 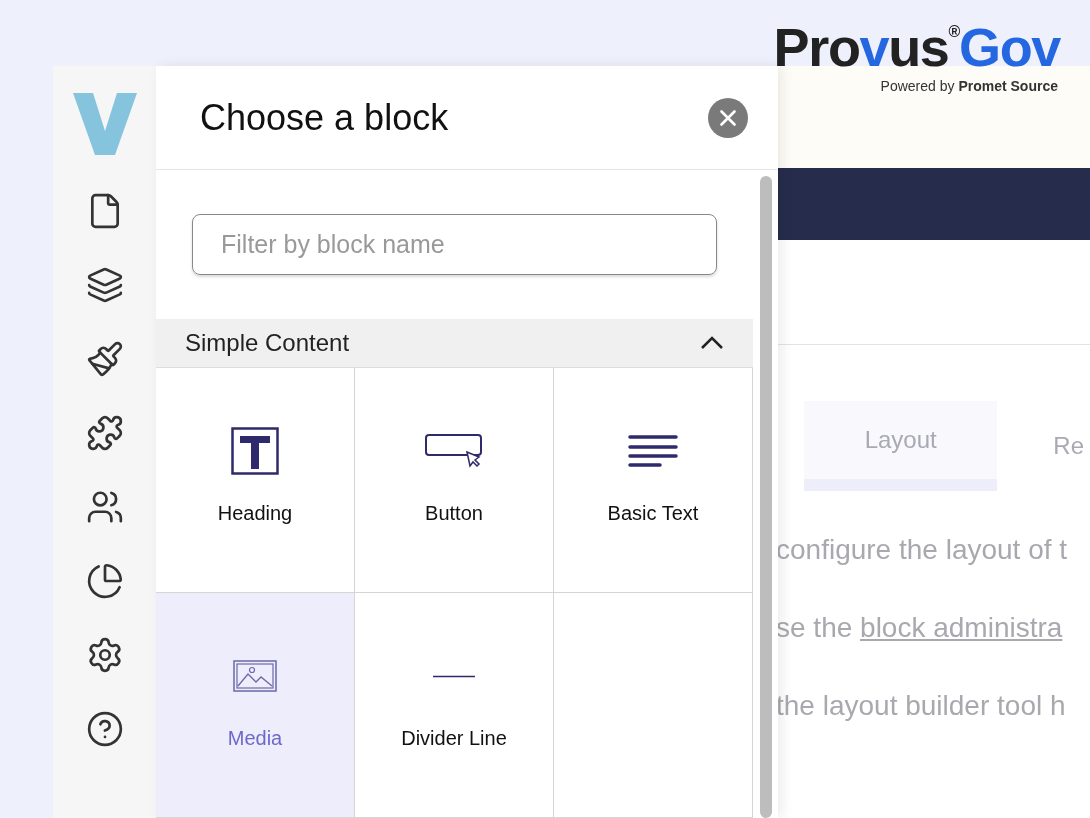 I want to click on block-tile: Media, so click(x=255, y=705).